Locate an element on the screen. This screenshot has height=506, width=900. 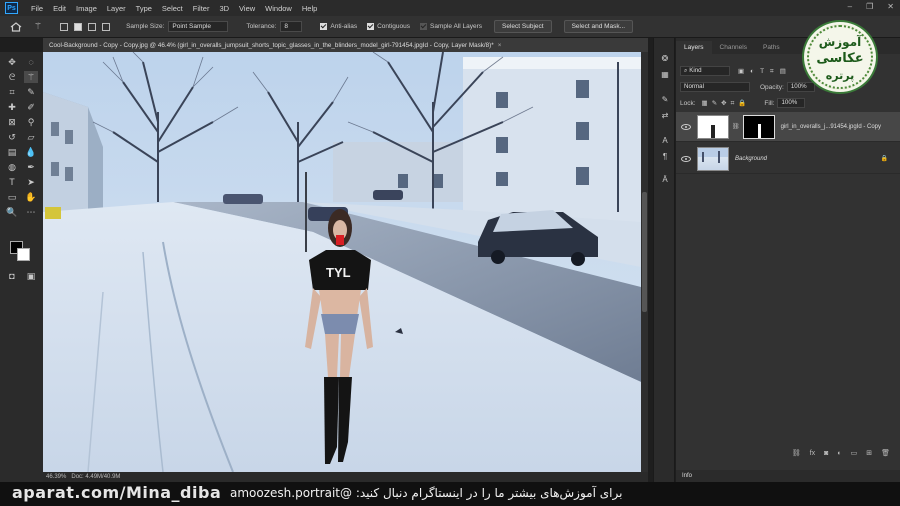
doc-size: Doc: 4.49M/40.9M is located at coordinates (95, 477).